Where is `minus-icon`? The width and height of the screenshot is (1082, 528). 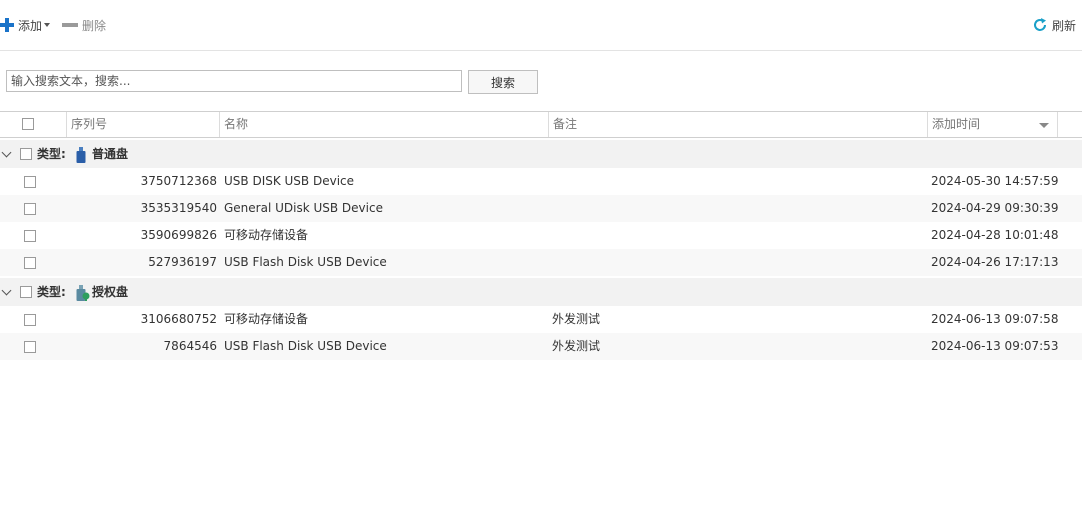 minus-icon is located at coordinates (70, 25).